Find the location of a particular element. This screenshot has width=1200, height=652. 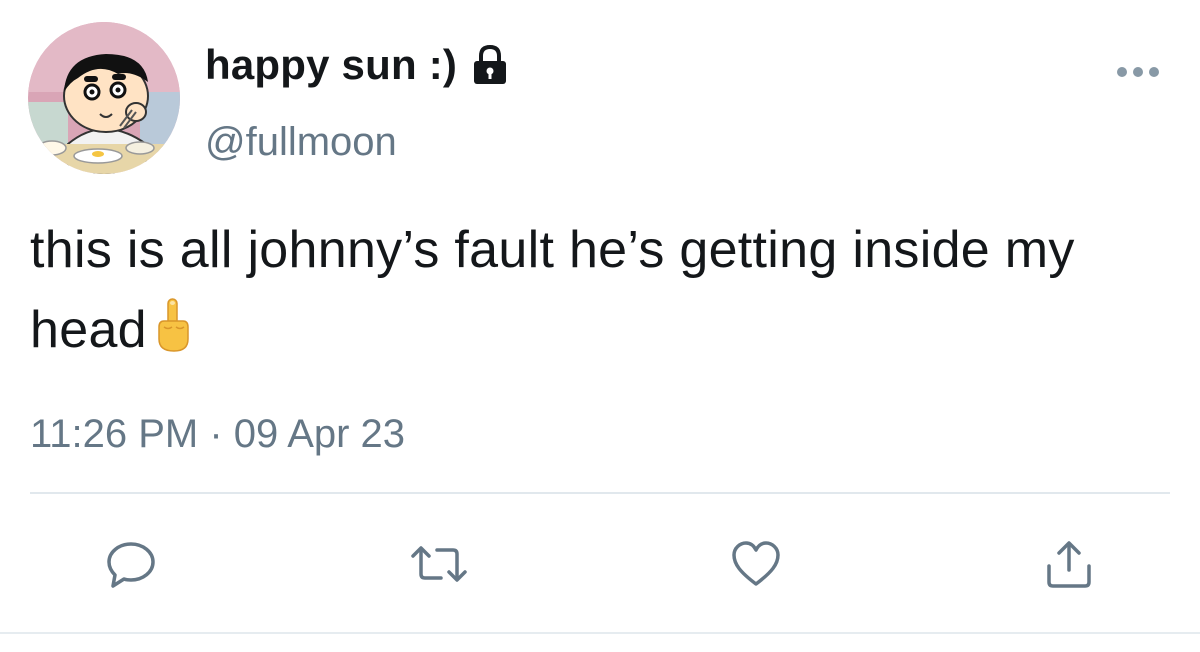

reply-icon is located at coordinates (131, 564).